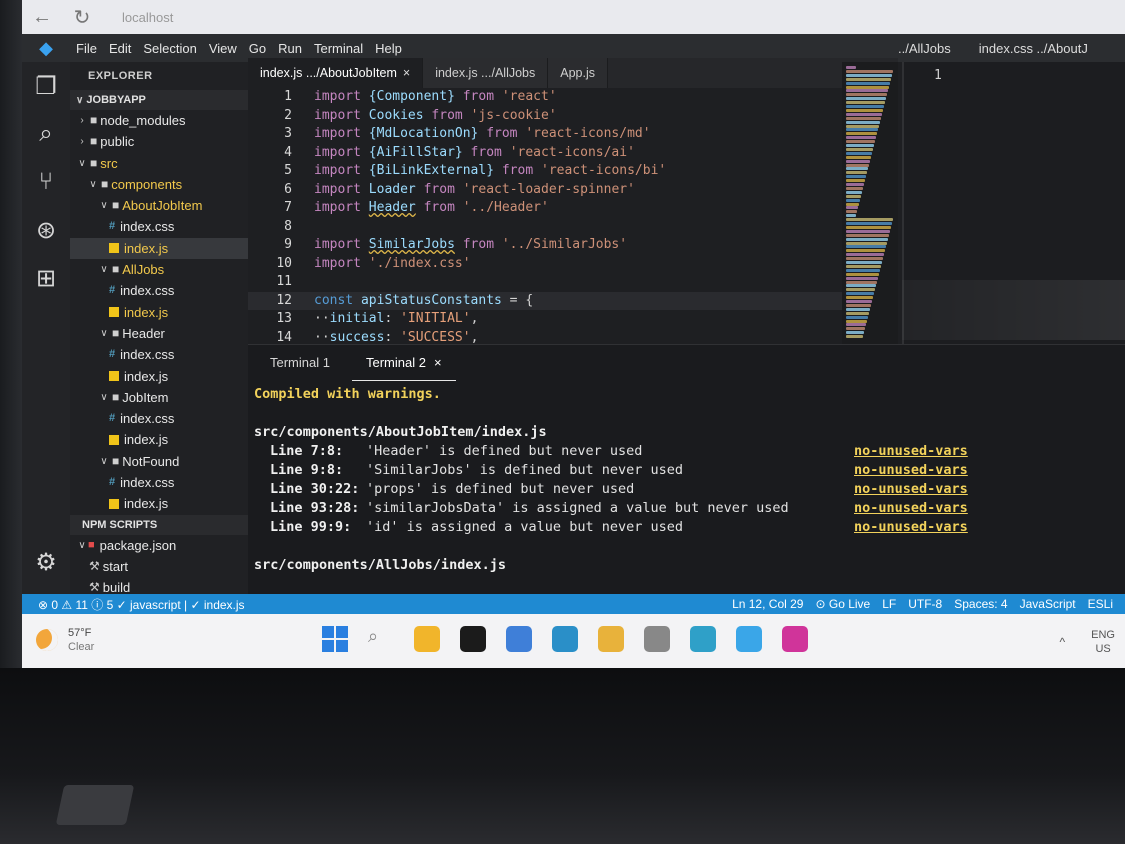 This screenshot has width=1125, height=844. What do you see at coordinates (545, 282) in the screenshot?
I see `code-line: 11` at bounding box center [545, 282].